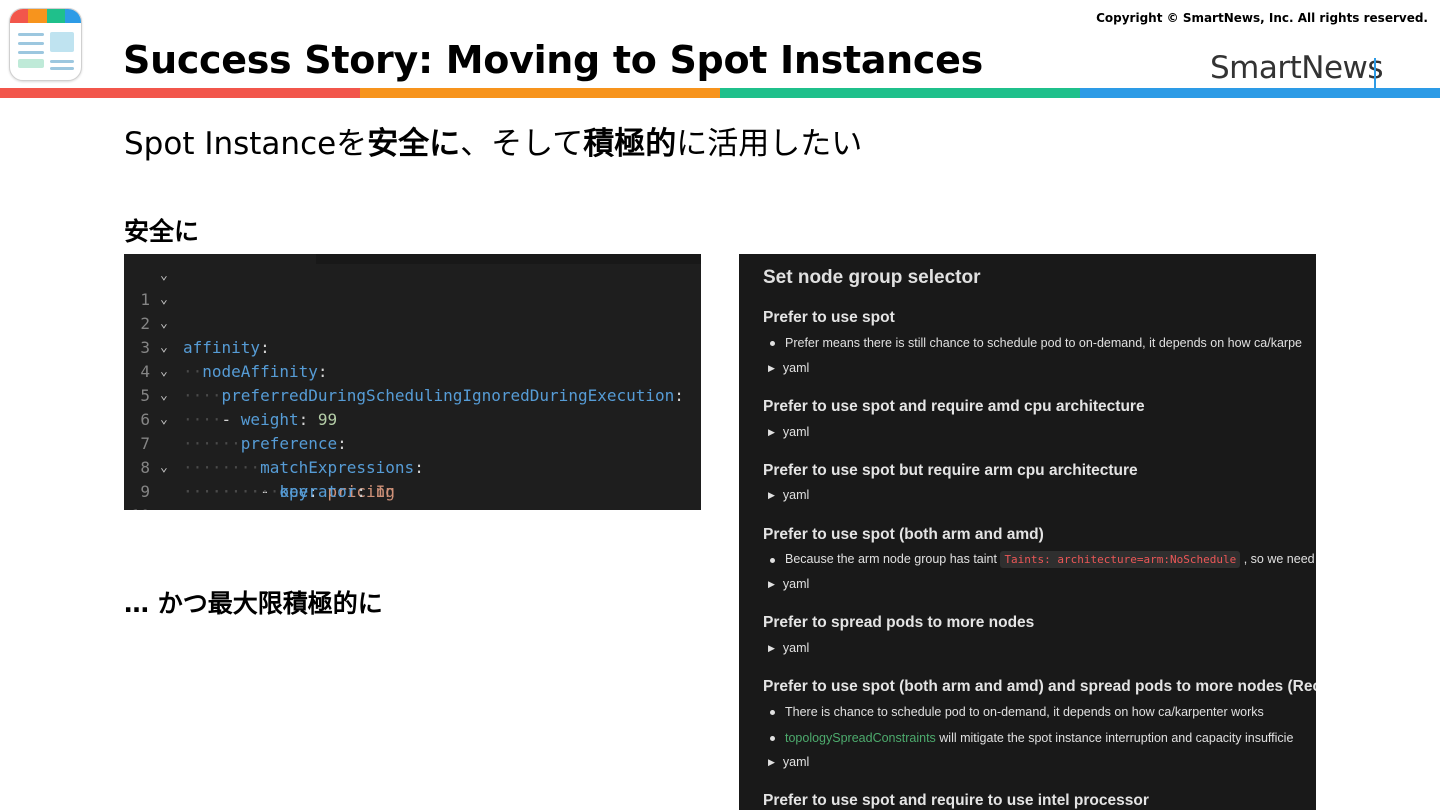  What do you see at coordinates (246, 144) in the screenshot?
I see `subtitle-part: Spot Instanceを` at bounding box center [246, 144].